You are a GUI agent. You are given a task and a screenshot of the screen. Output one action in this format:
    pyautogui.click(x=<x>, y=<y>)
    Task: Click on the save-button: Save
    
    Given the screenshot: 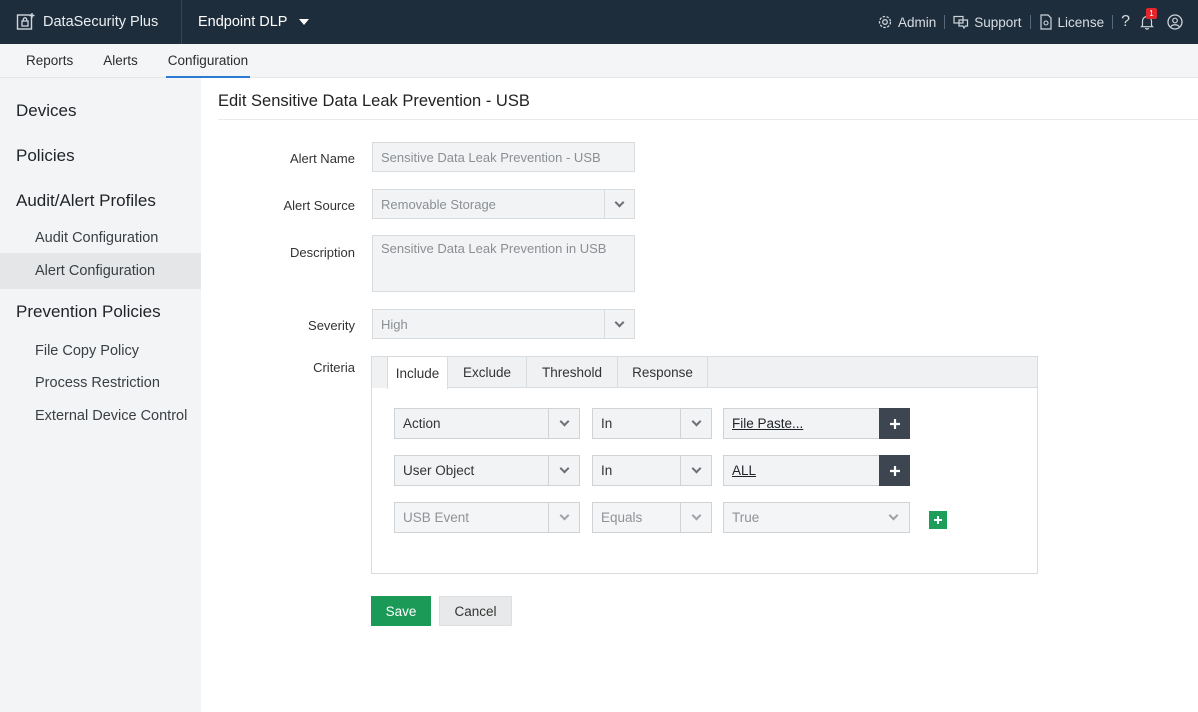 What is the action you would take?
    pyautogui.click(x=401, y=611)
    